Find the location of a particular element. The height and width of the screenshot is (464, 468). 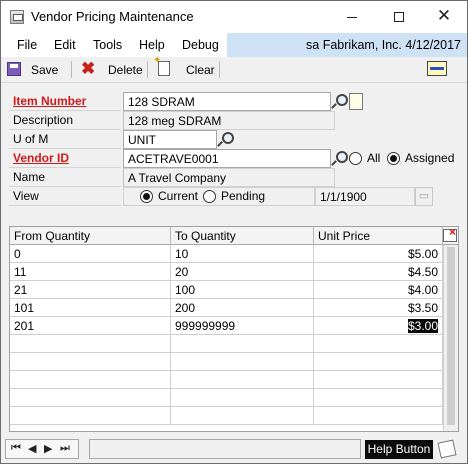

maximize-button is located at coordinates (399, 16).